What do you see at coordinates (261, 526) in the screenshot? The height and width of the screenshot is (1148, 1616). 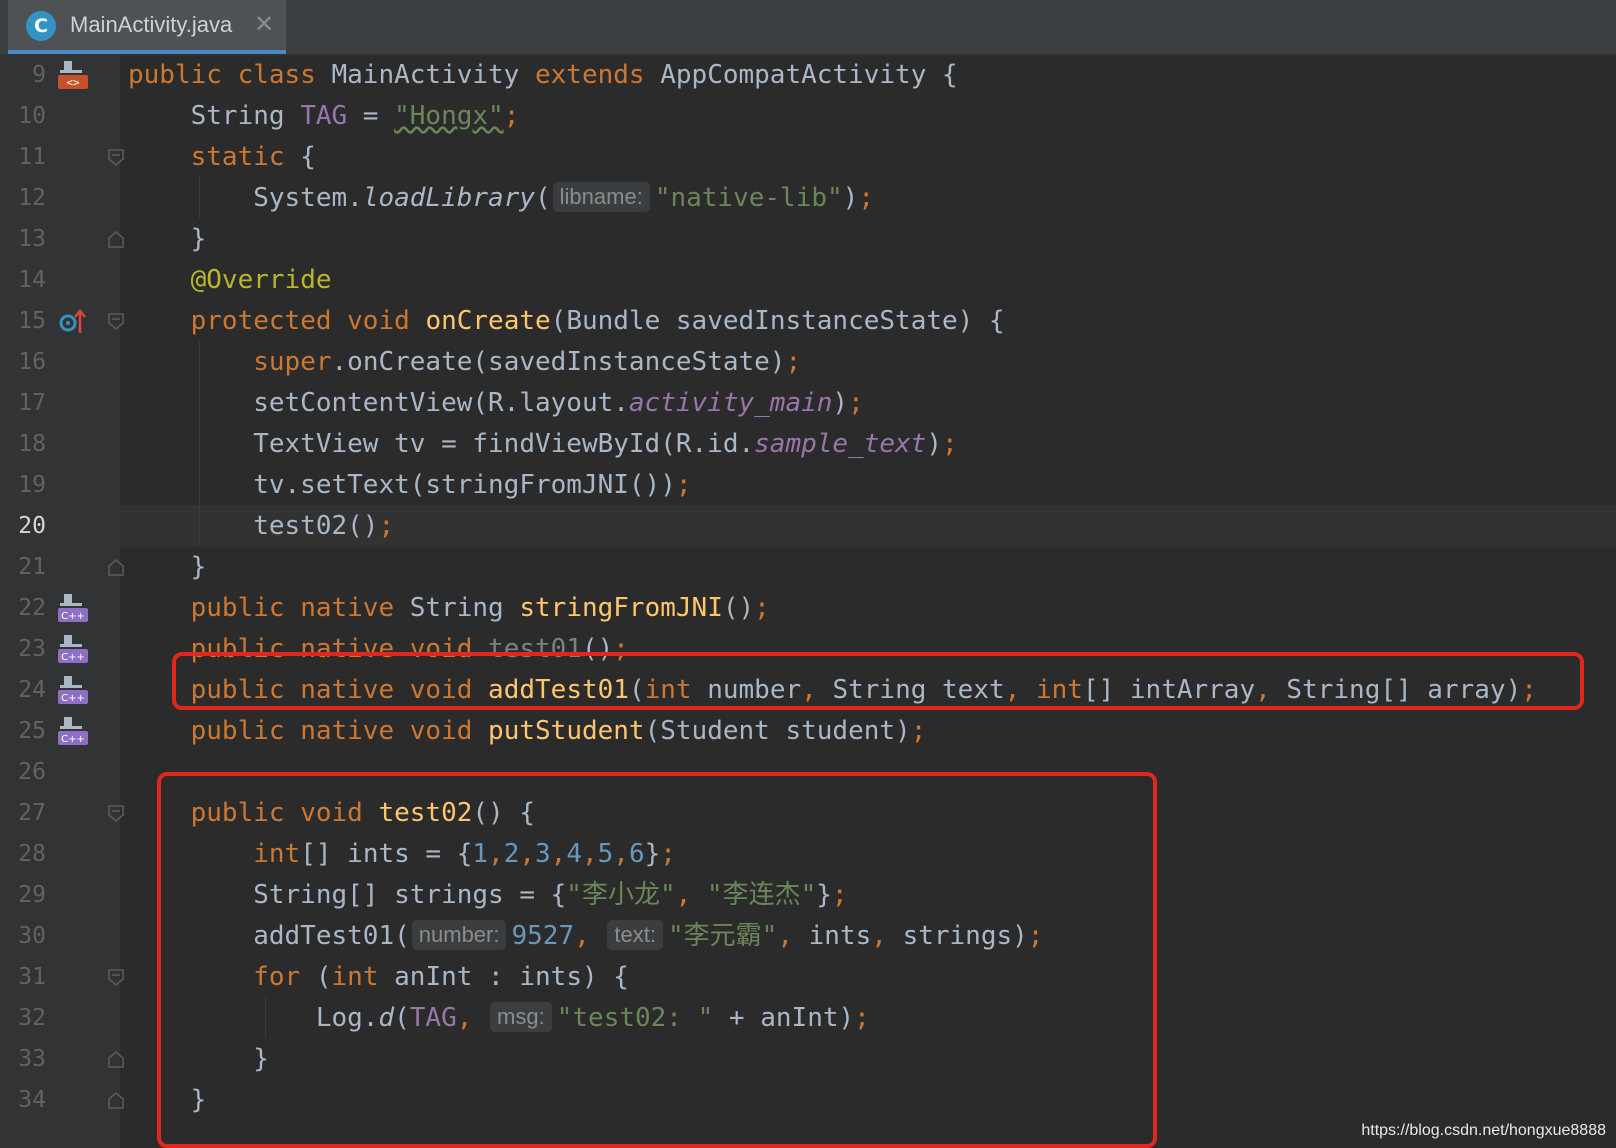 I see `code-text: test02();` at bounding box center [261, 526].